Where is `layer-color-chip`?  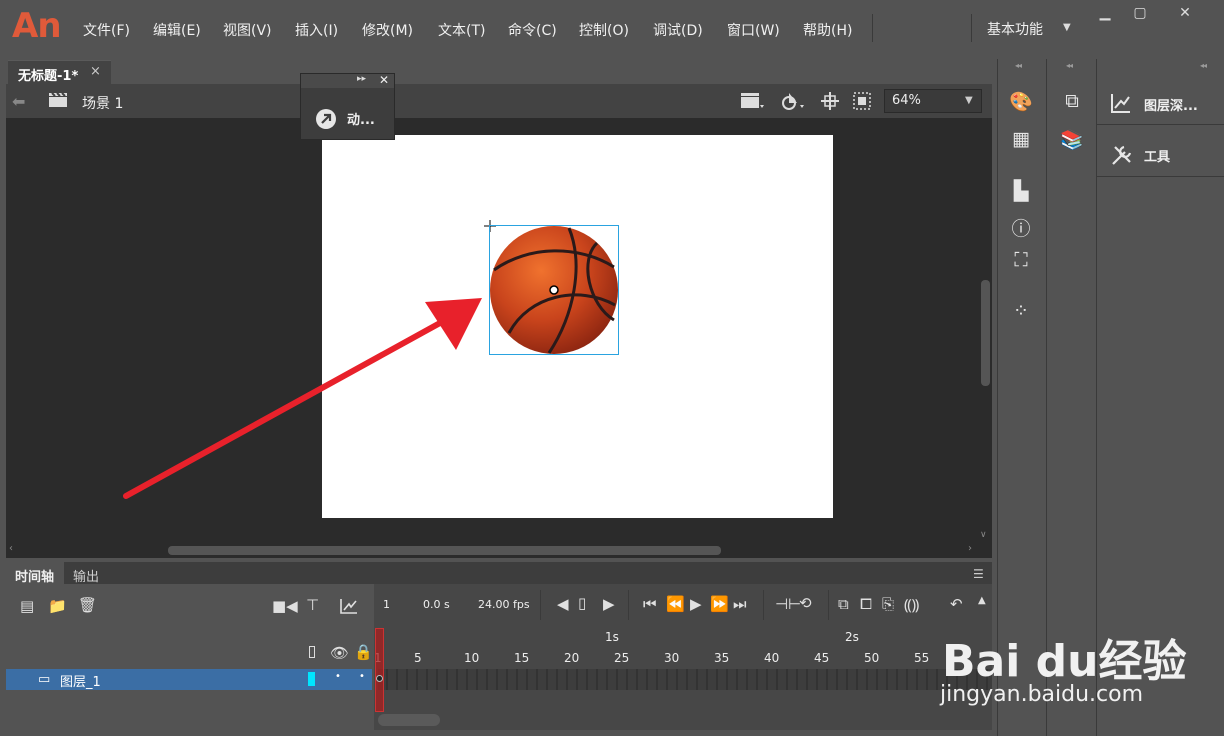 layer-color-chip is located at coordinates (311, 679).